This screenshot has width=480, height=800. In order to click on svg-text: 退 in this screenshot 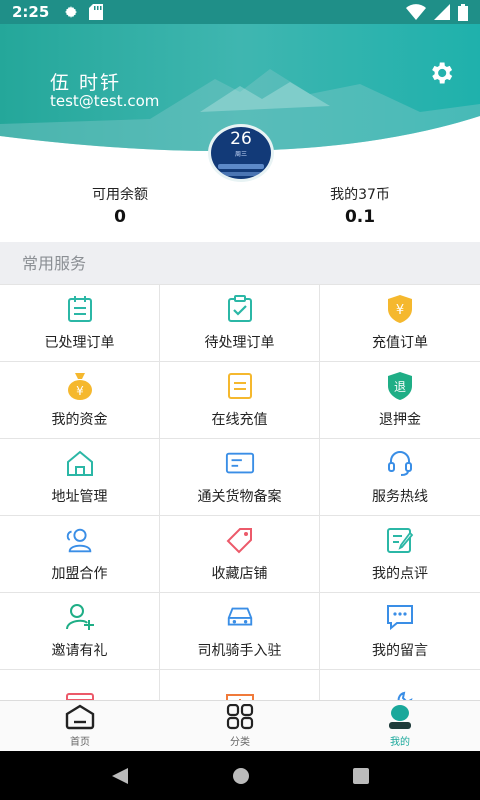, I will do `click(400, 387)`.